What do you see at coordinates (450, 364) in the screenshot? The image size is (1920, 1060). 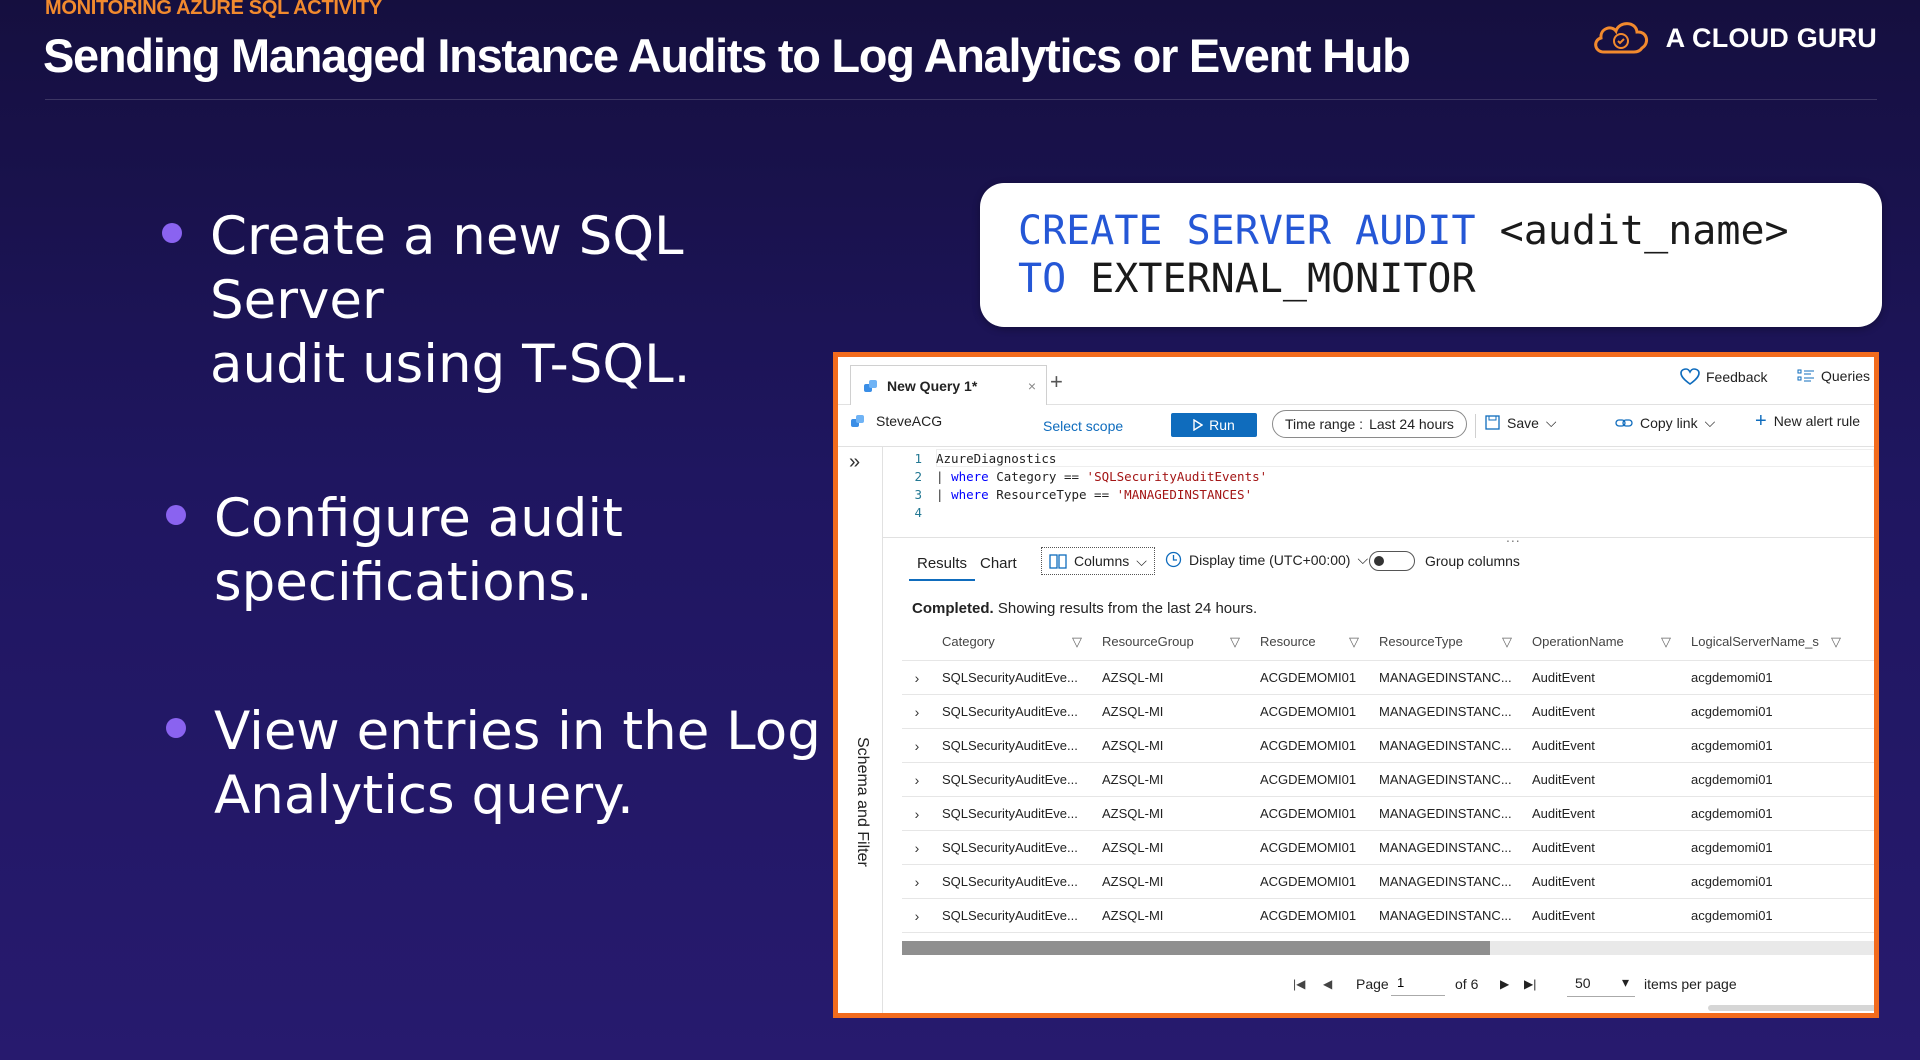 I see `bullet-line: audit using T-SQL.` at bounding box center [450, 364].